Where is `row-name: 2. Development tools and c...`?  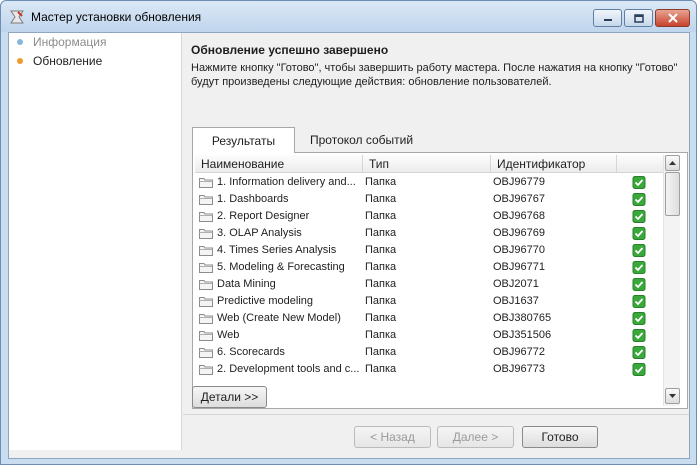 row-name: 2. Development tools and c... is located at coordinates (288, 369).